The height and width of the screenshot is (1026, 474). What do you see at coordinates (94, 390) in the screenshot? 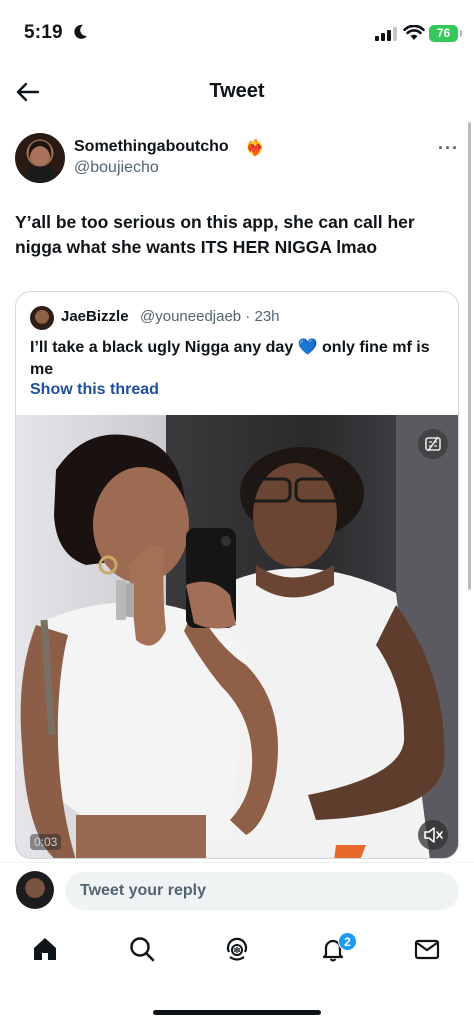
I see `show-thread-link: Show this thread` at bounding box center [94, 390].